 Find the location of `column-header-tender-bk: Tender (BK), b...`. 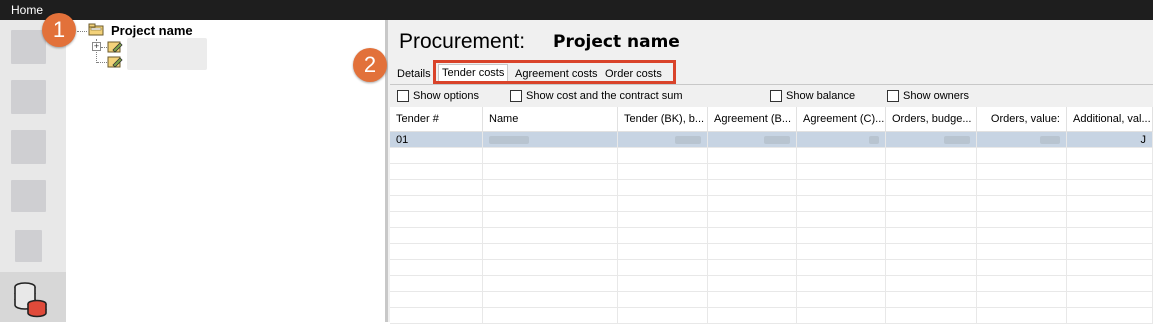

column-header-tender-bk: Tender (BK), b... is located at coordinates (663, 119).